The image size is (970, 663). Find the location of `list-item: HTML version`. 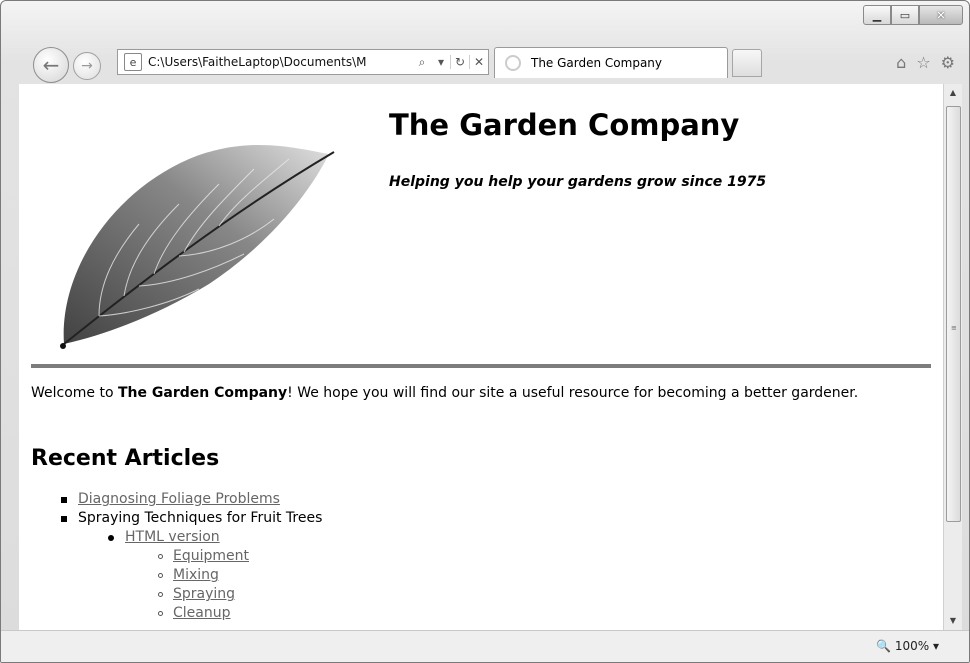

list-item: HTML version is located at coordinates (176, 537).